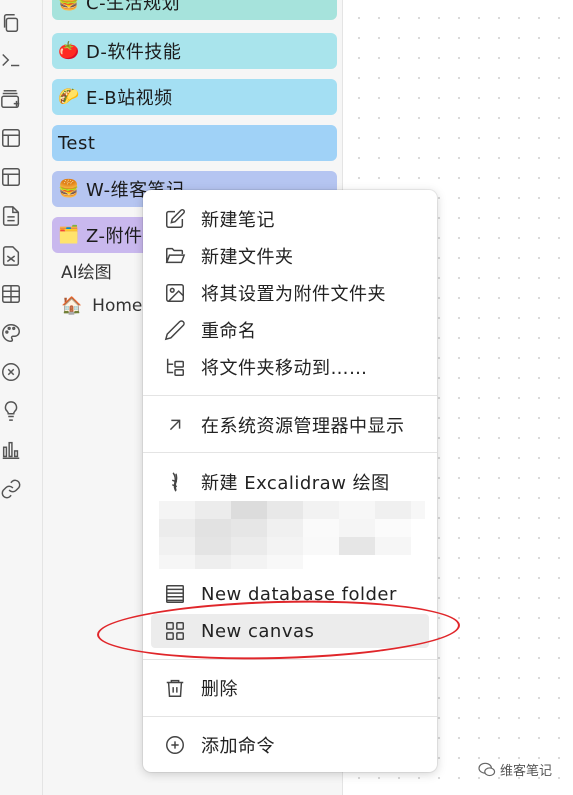 The width and height of the screenshot is (573, 795). What do you see at coordinates (69, 235) in the screenshot?
I see `folder-emoji-icon: 🗂️` at bounding box center [69, 235].